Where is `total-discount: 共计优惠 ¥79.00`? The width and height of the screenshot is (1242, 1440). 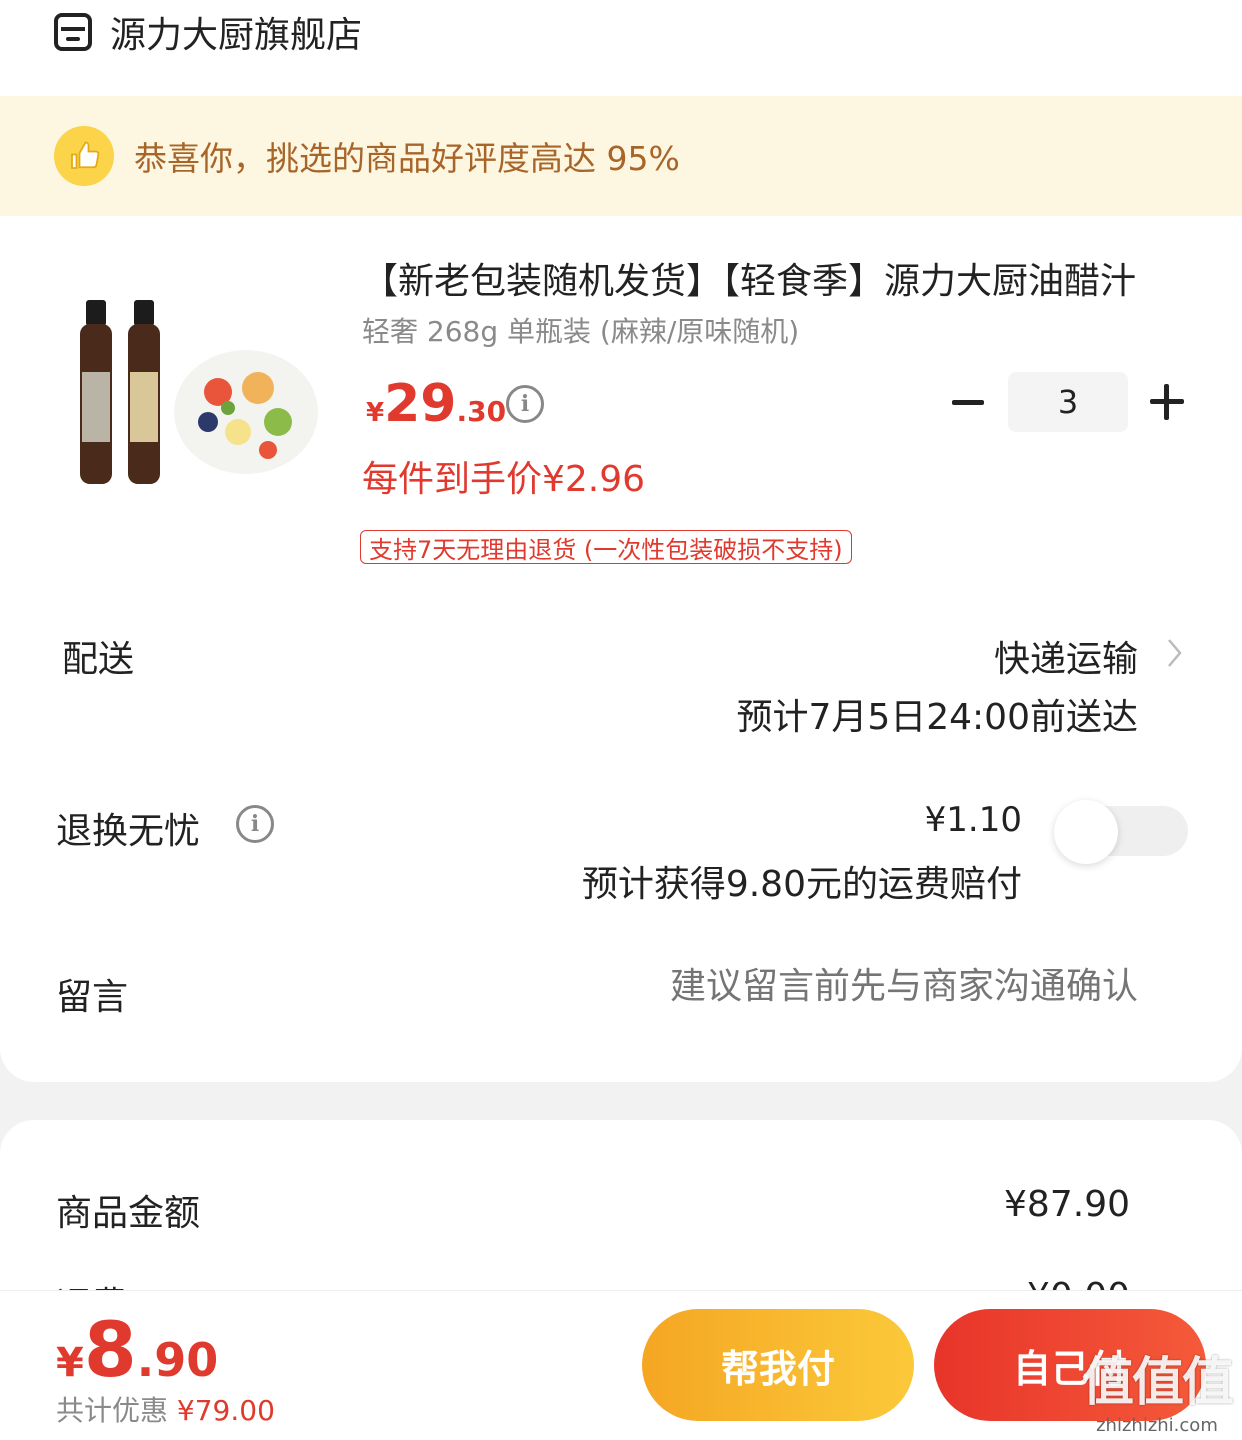 total-discount: 共计优惠 ¥79.00 is located at coordinates (165, 1409).